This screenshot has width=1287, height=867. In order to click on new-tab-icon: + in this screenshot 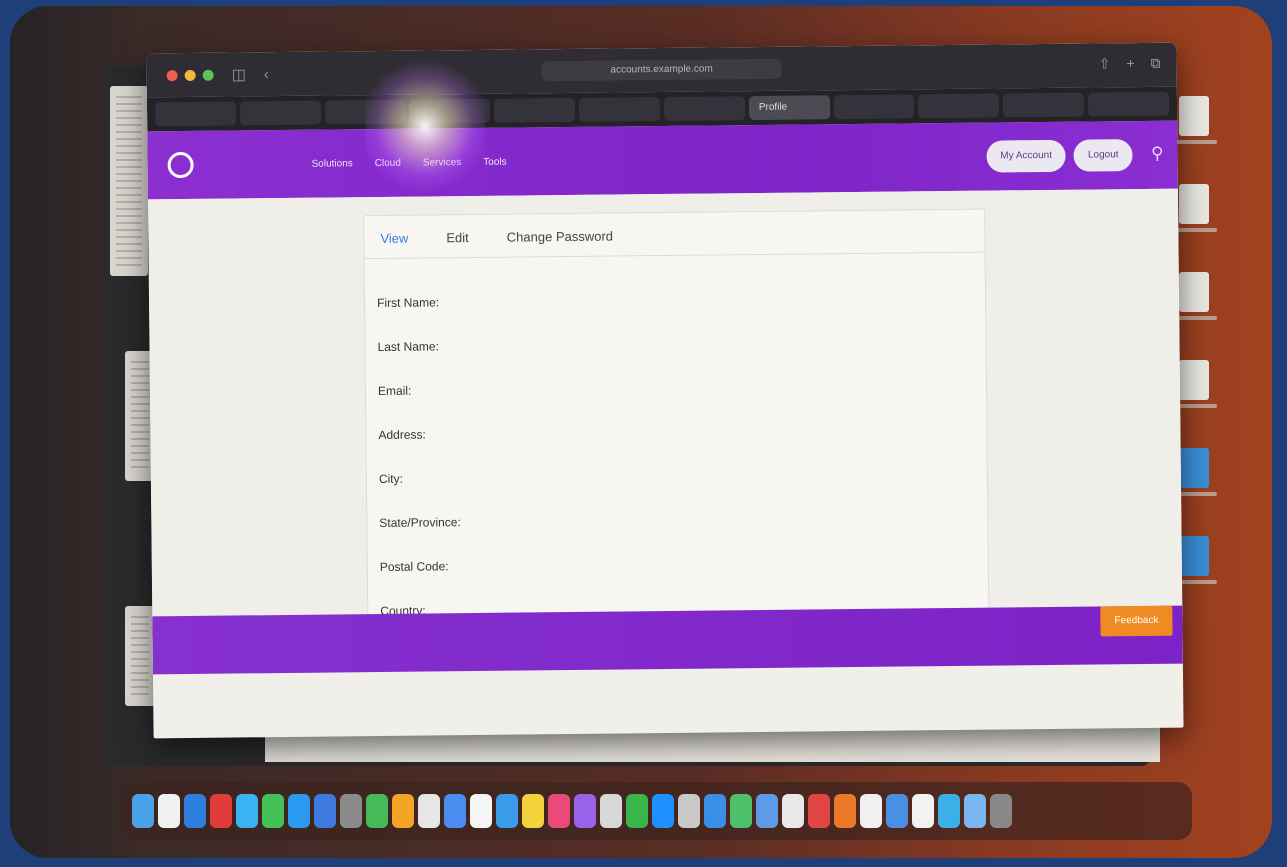, I will do `click(1130, 63)`.